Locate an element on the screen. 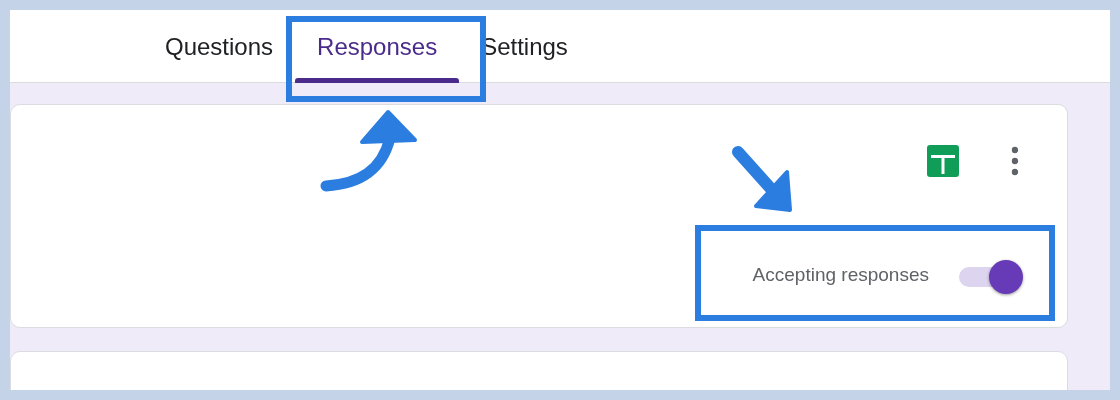 The height and width of the screenshot is (400, 1120). more-icon is located at coordinates (1015, 161).